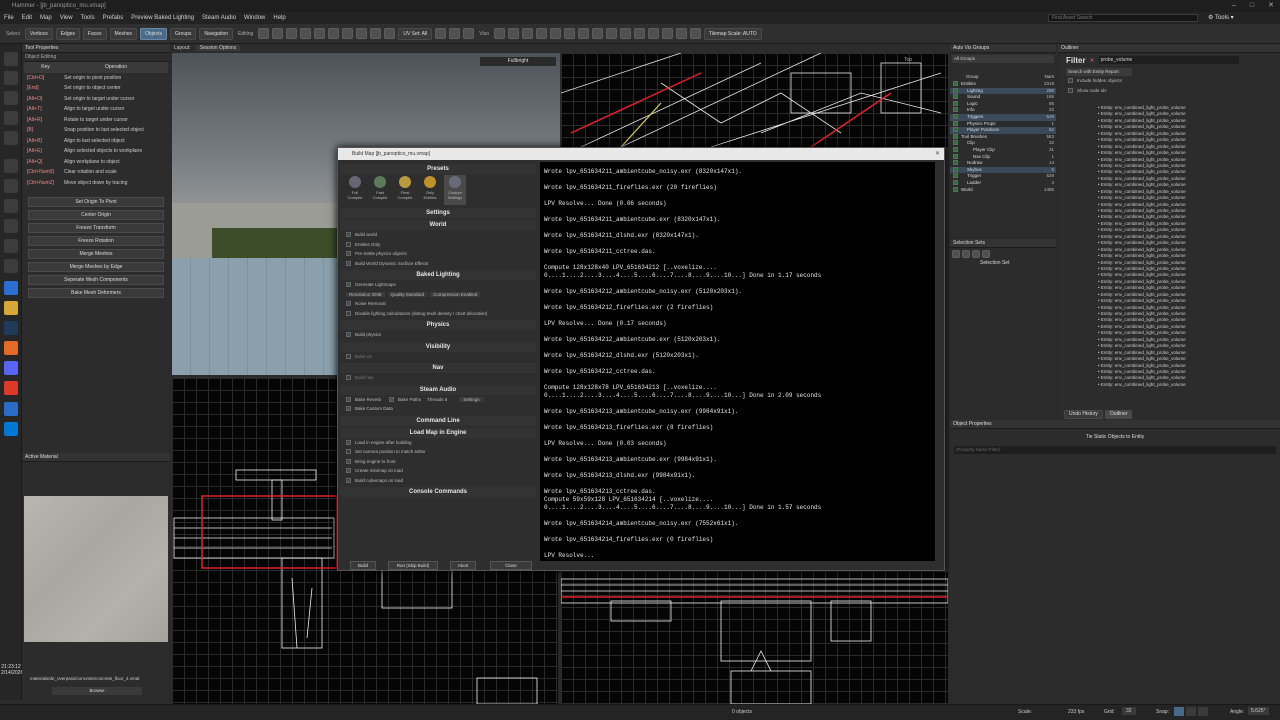 This screenshot has width=1280, height=720. Describe the element at coordinates (96, 88) in the screenshot. I see `keybind-row: [End] Set origin to object center` at that location.